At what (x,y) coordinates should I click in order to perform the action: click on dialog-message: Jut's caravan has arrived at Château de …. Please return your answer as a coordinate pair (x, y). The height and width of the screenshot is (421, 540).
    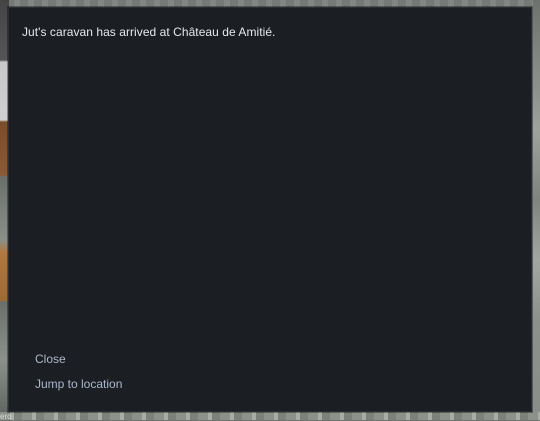
    Looking at the image, I should click on (149, 32).